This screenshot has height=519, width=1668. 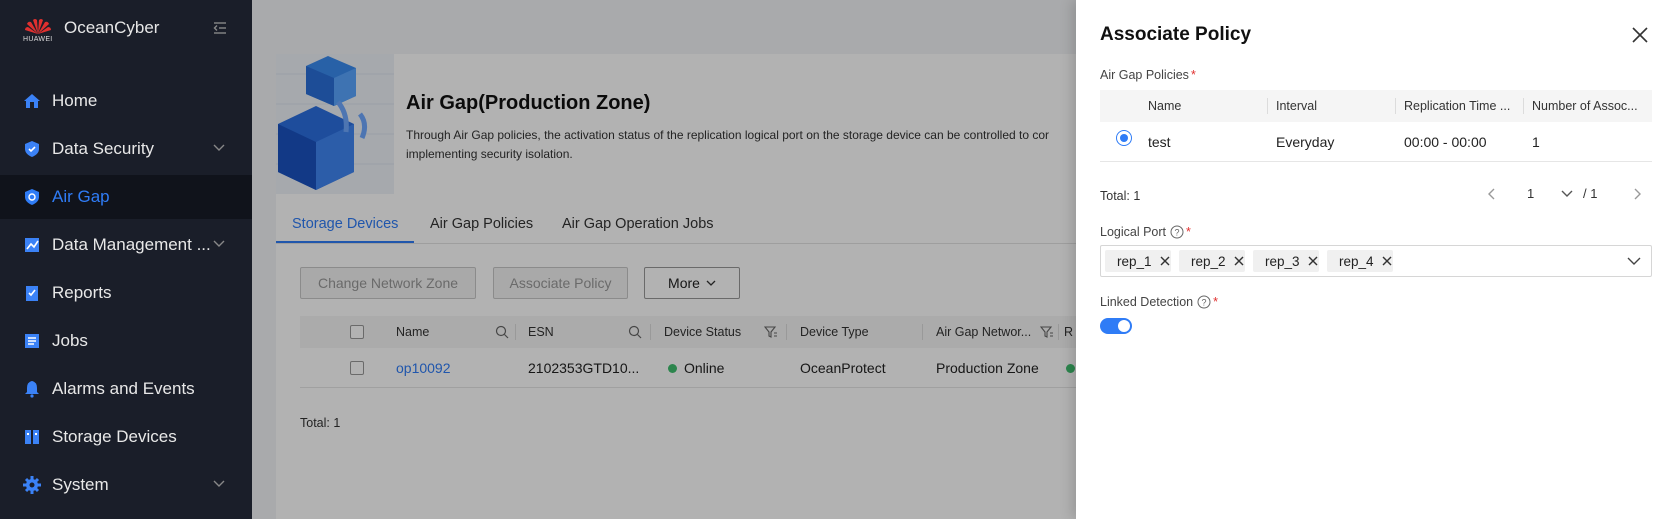 I want to click on sidebar-item-alarms: Alarms and Events, so click(x=126, y=389).